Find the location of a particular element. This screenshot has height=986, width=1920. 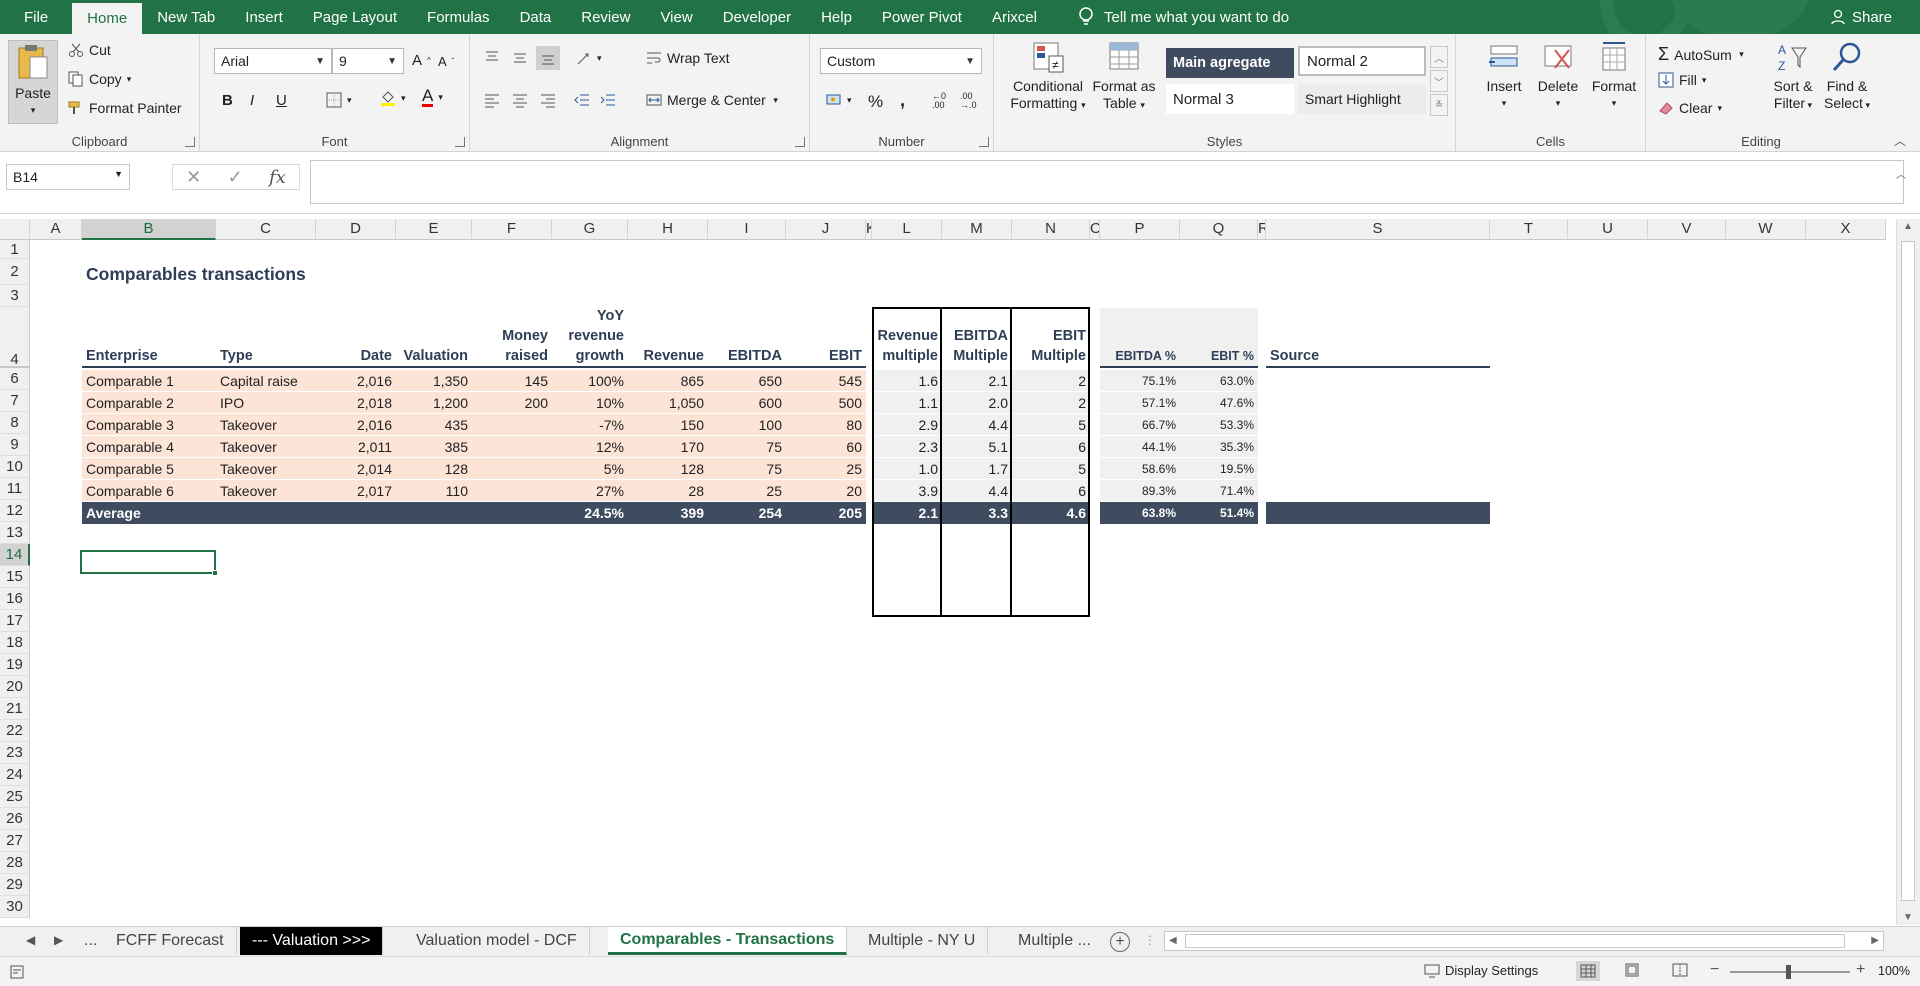

fill-color-button: ▾ is located at coordinates (393, 98).